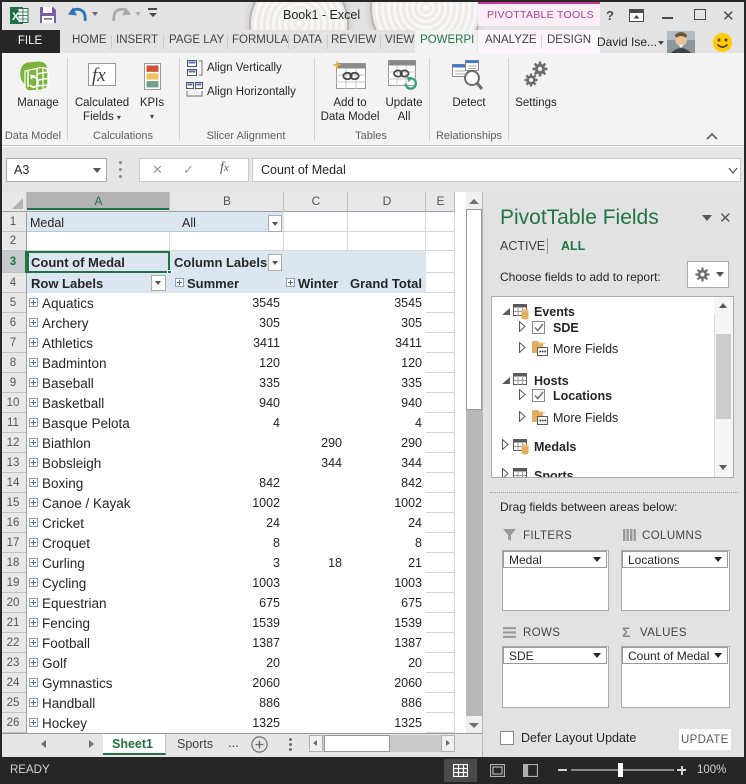  What do you see at coordinates (99, 75) in the screenshot?
I see `svg-text: fx` at bounding box center [99, 75].